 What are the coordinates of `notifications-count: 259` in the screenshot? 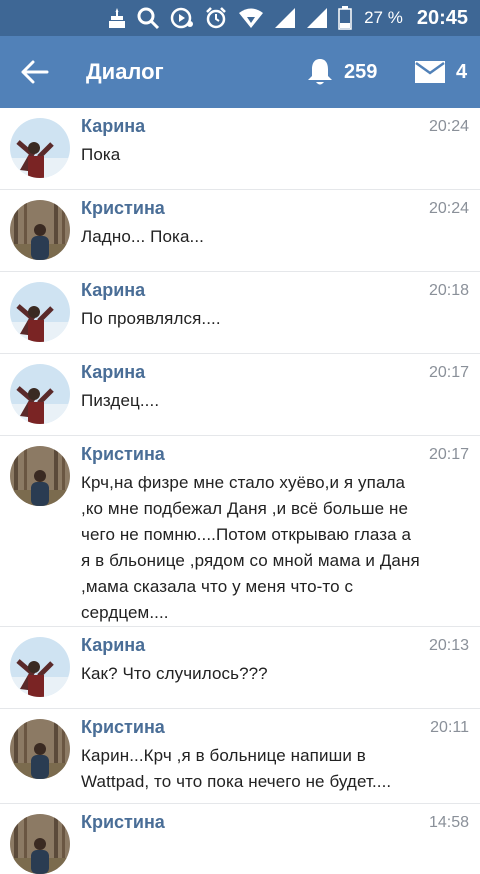 It's located at (361, 71).